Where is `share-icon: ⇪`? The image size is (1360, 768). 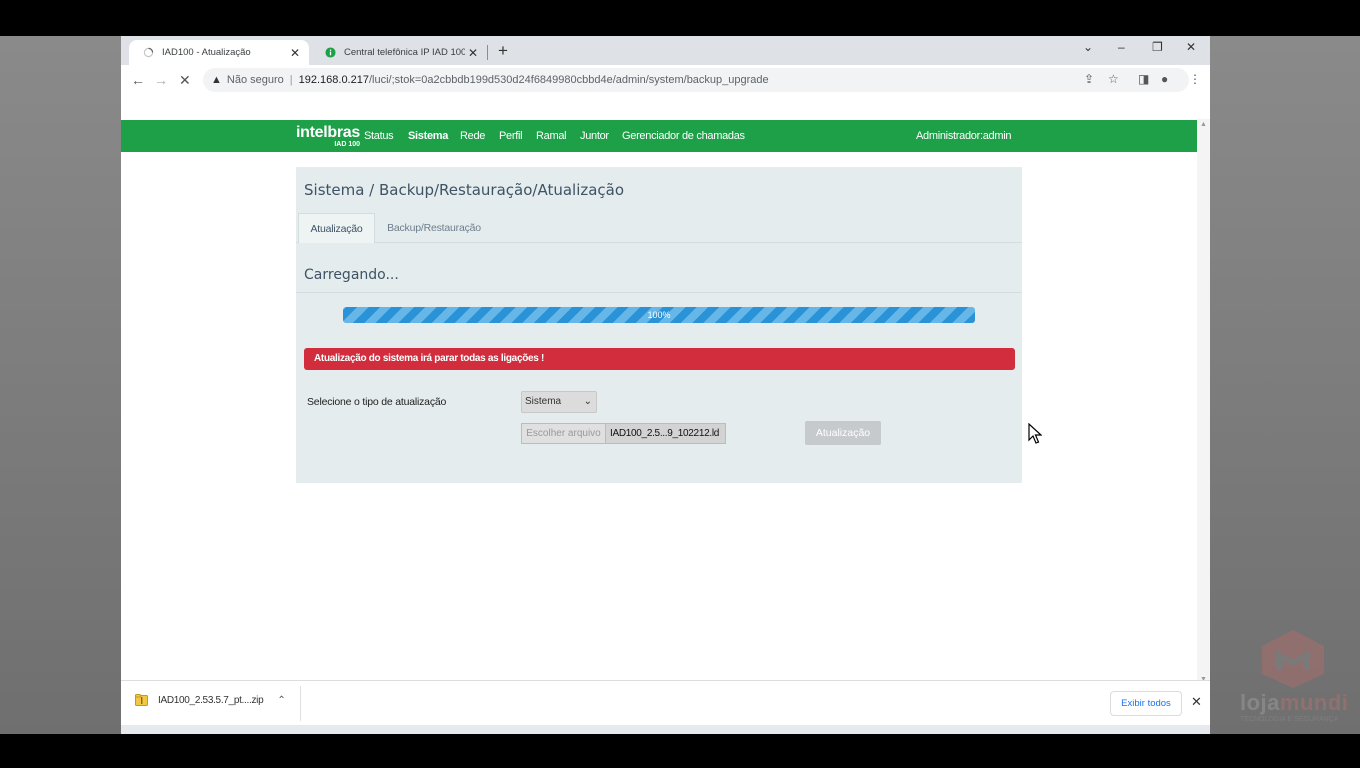 share-icon: ⇪ is located at coordinates (1089, 79).